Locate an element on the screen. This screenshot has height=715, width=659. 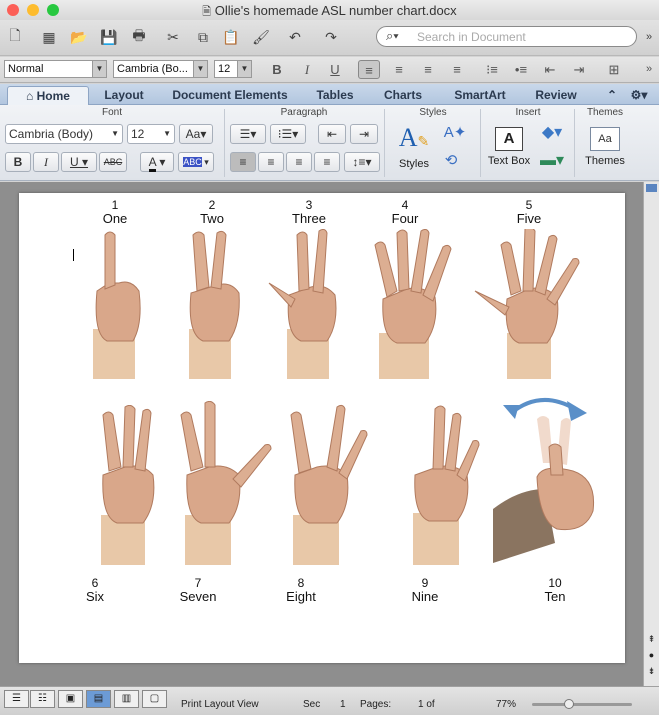
ribbon-size-dropdown: 12 ▼ is located at coordinates (151, 134).